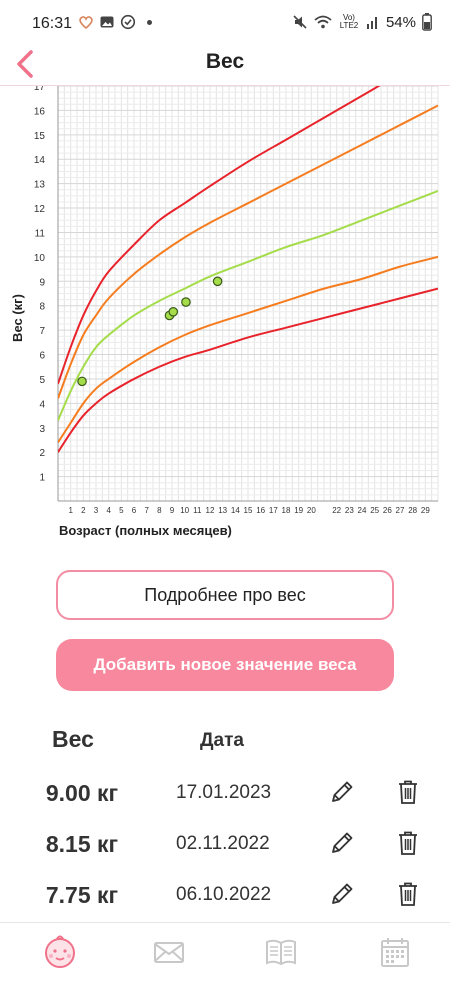 This screenshot has height=1000, width=450. I want to click on chart-x-axis-label: Возраст (полных месяцев), so click(145, 530).